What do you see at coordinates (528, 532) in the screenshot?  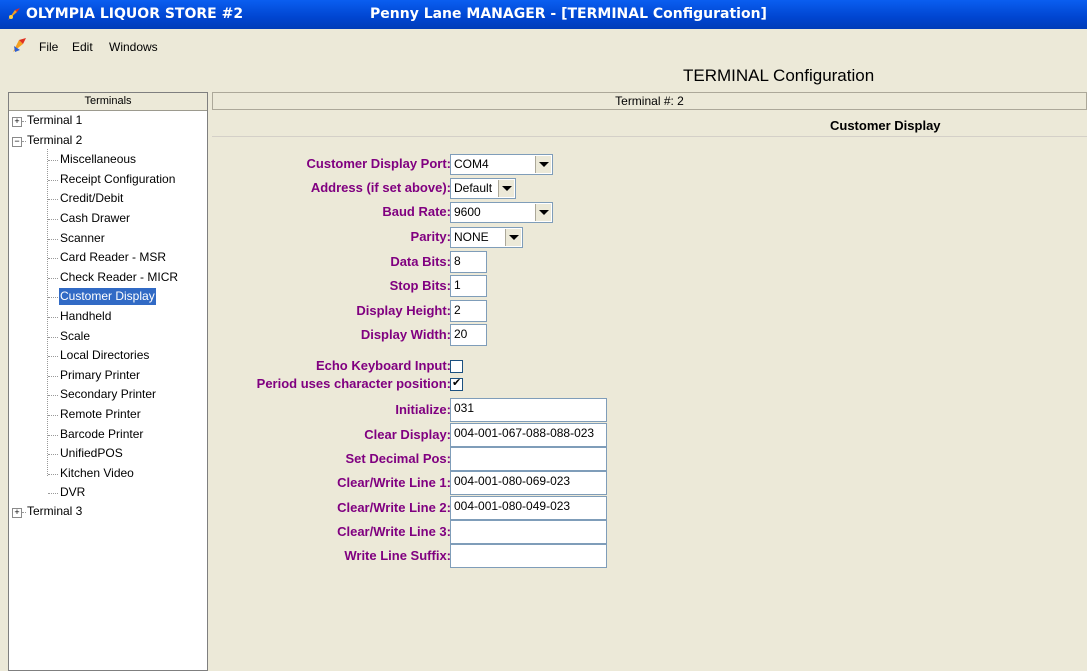 I see `clear-write-line3-input` at bounding box center [528, 532].